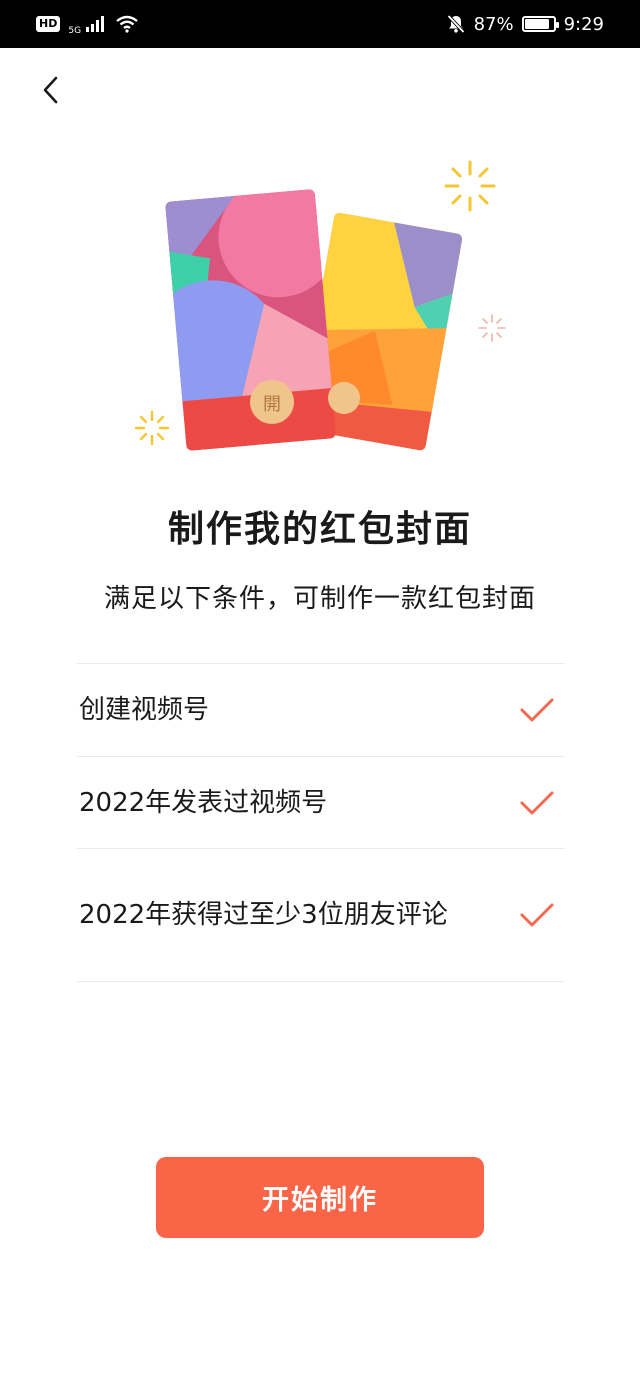 The height and width of the screenshot is (1387, 640). What do you see at coordinates (492, 328) in the screenshot?
I see `sparkle-pink-icon` at bounding box center [492, 328].